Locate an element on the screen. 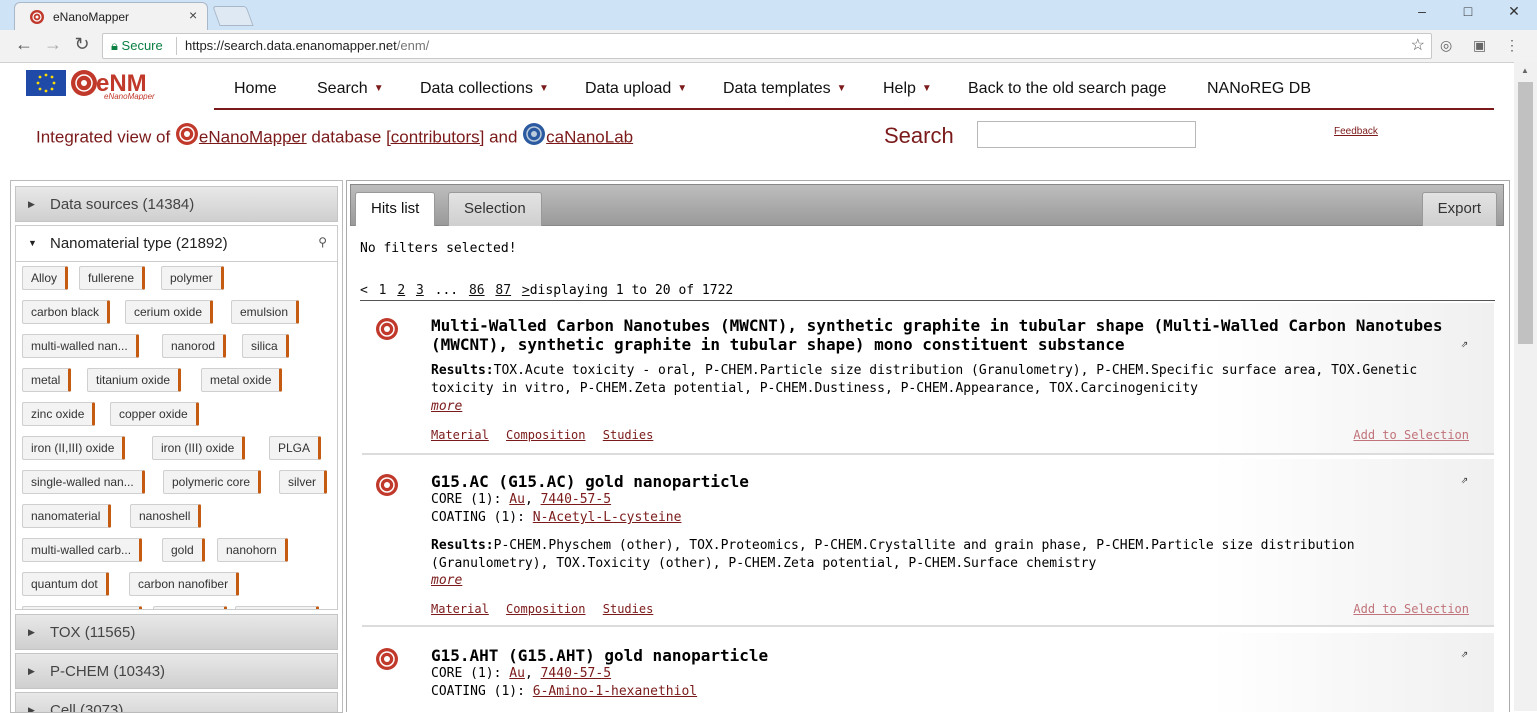 The height and width of the screenshot is (713, 1537). browser-tab: eNanoMapper × is located at coordinates (111, 16).